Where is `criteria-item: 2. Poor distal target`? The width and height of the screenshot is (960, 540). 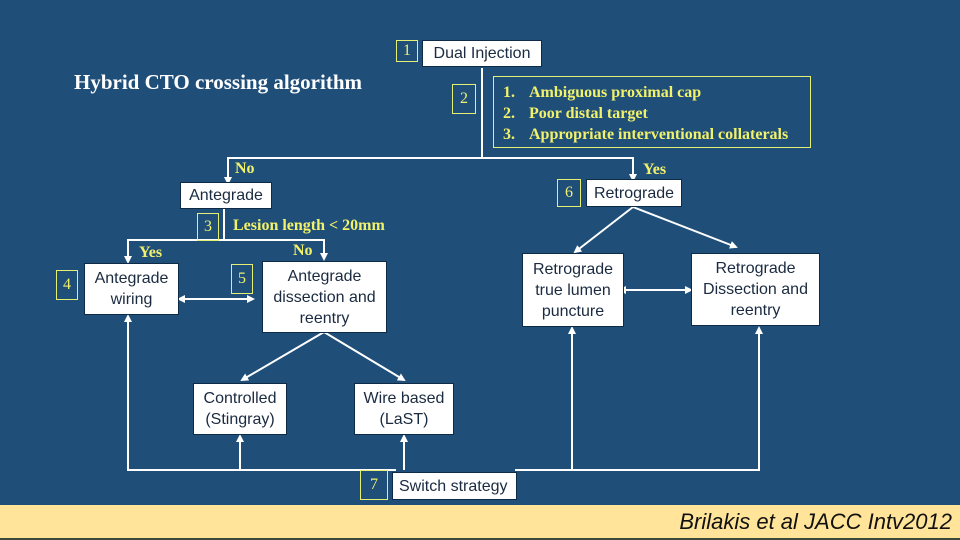
criteria-item: 2. Poor distal target is located at coordinates (575, 113).